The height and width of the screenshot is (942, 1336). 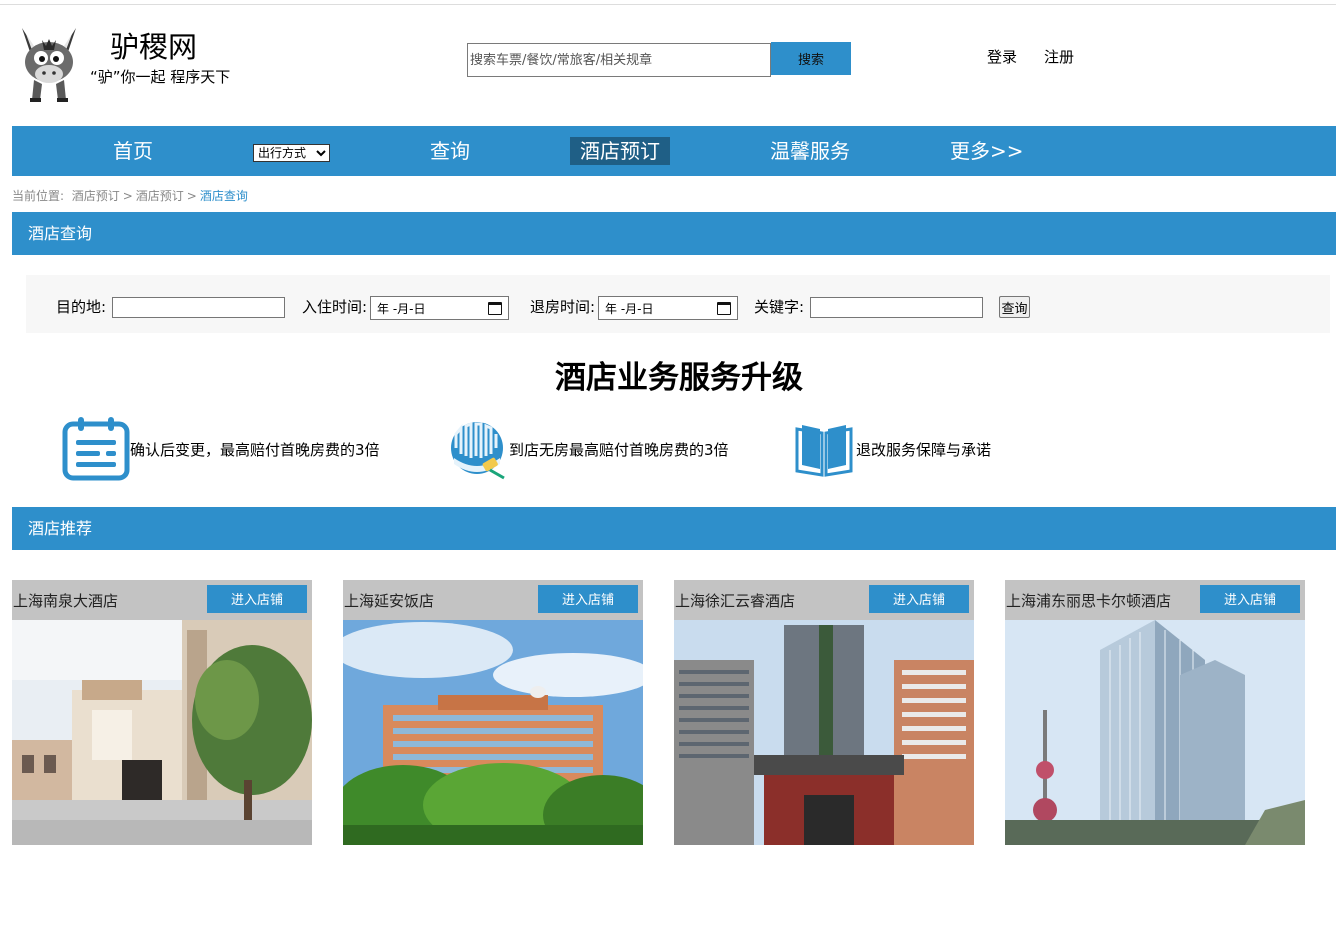 I want to click on open-book-icon, so click(x=824, y=451).